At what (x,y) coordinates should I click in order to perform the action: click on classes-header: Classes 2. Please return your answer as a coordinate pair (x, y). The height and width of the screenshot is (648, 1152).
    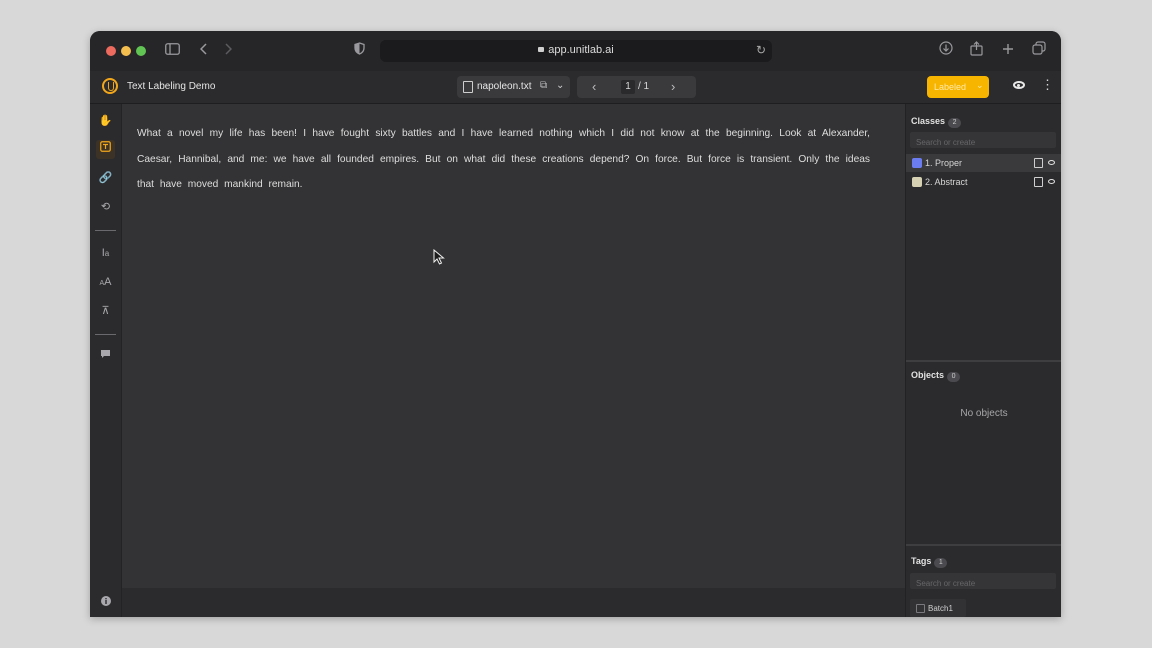
    Looking at the image, I should click on (936, 122).